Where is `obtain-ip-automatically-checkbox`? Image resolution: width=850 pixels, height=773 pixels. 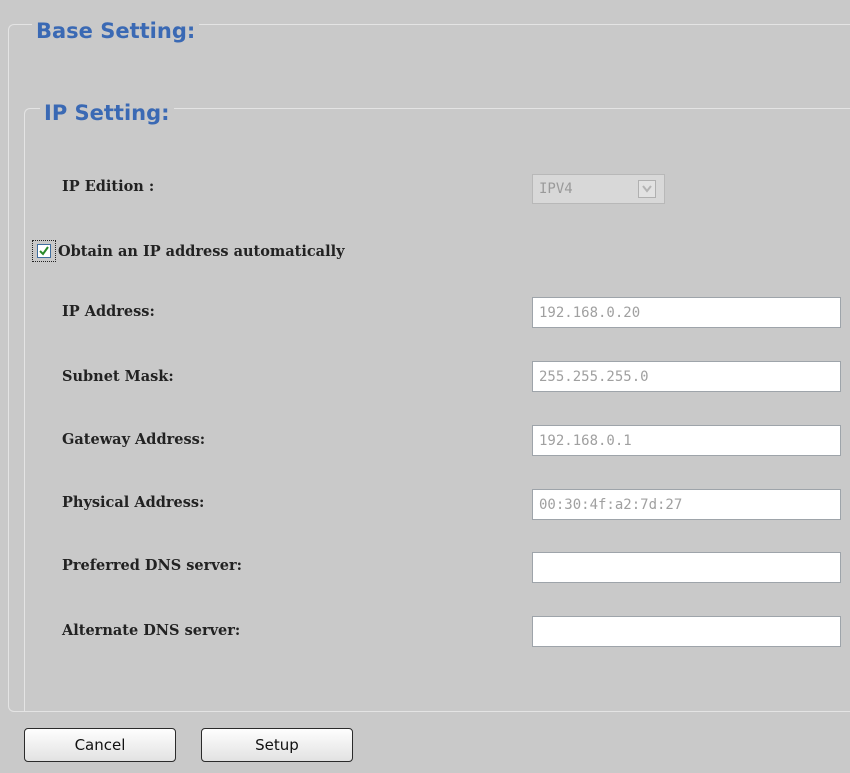 obtain-ip-automatically-checkbox is located at coordinates (44, 251).